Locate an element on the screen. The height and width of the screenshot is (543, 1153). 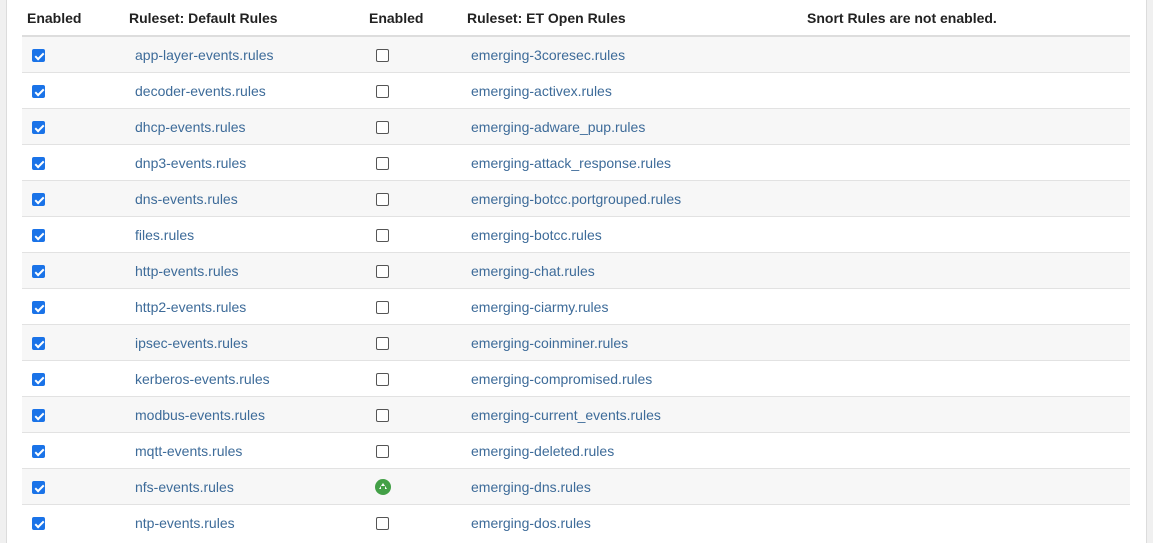
et-rule-link: emerging-dos.rules is located at coordinates (531, 523).